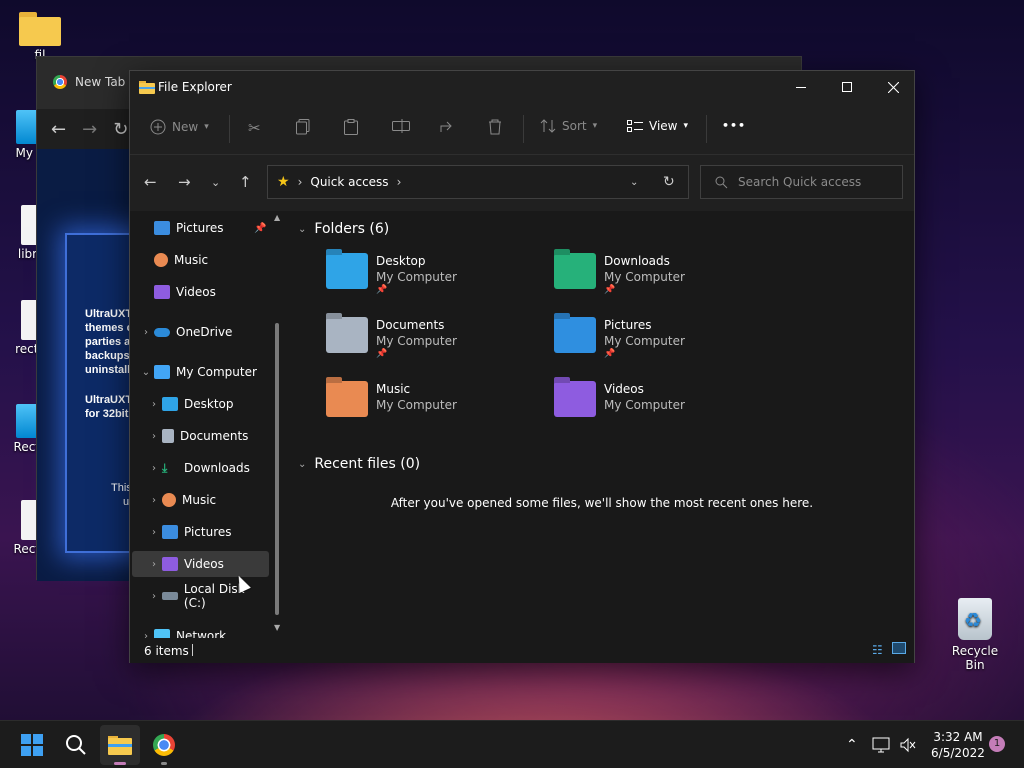 This screenshot has height=768, width=1024. Describe the element at coordinates (575, 335) in the screenshot. I see `pictures-folder-icon` at that location.